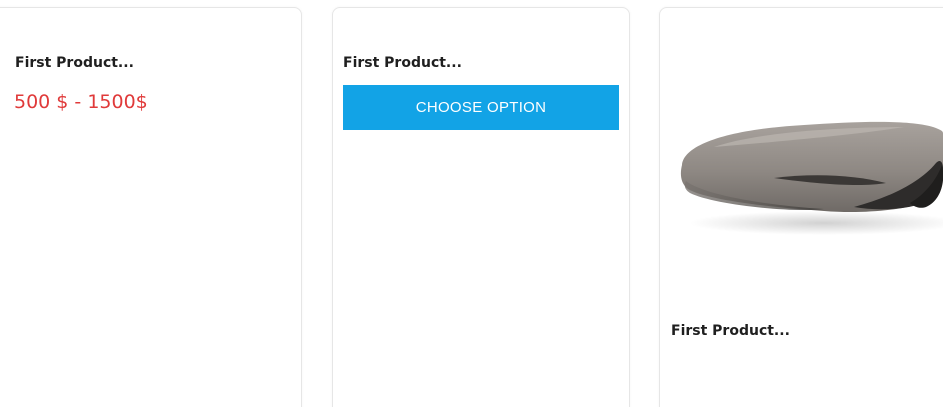  I want to click on product-price: 500 $ - 1500$, so click(81, 102).